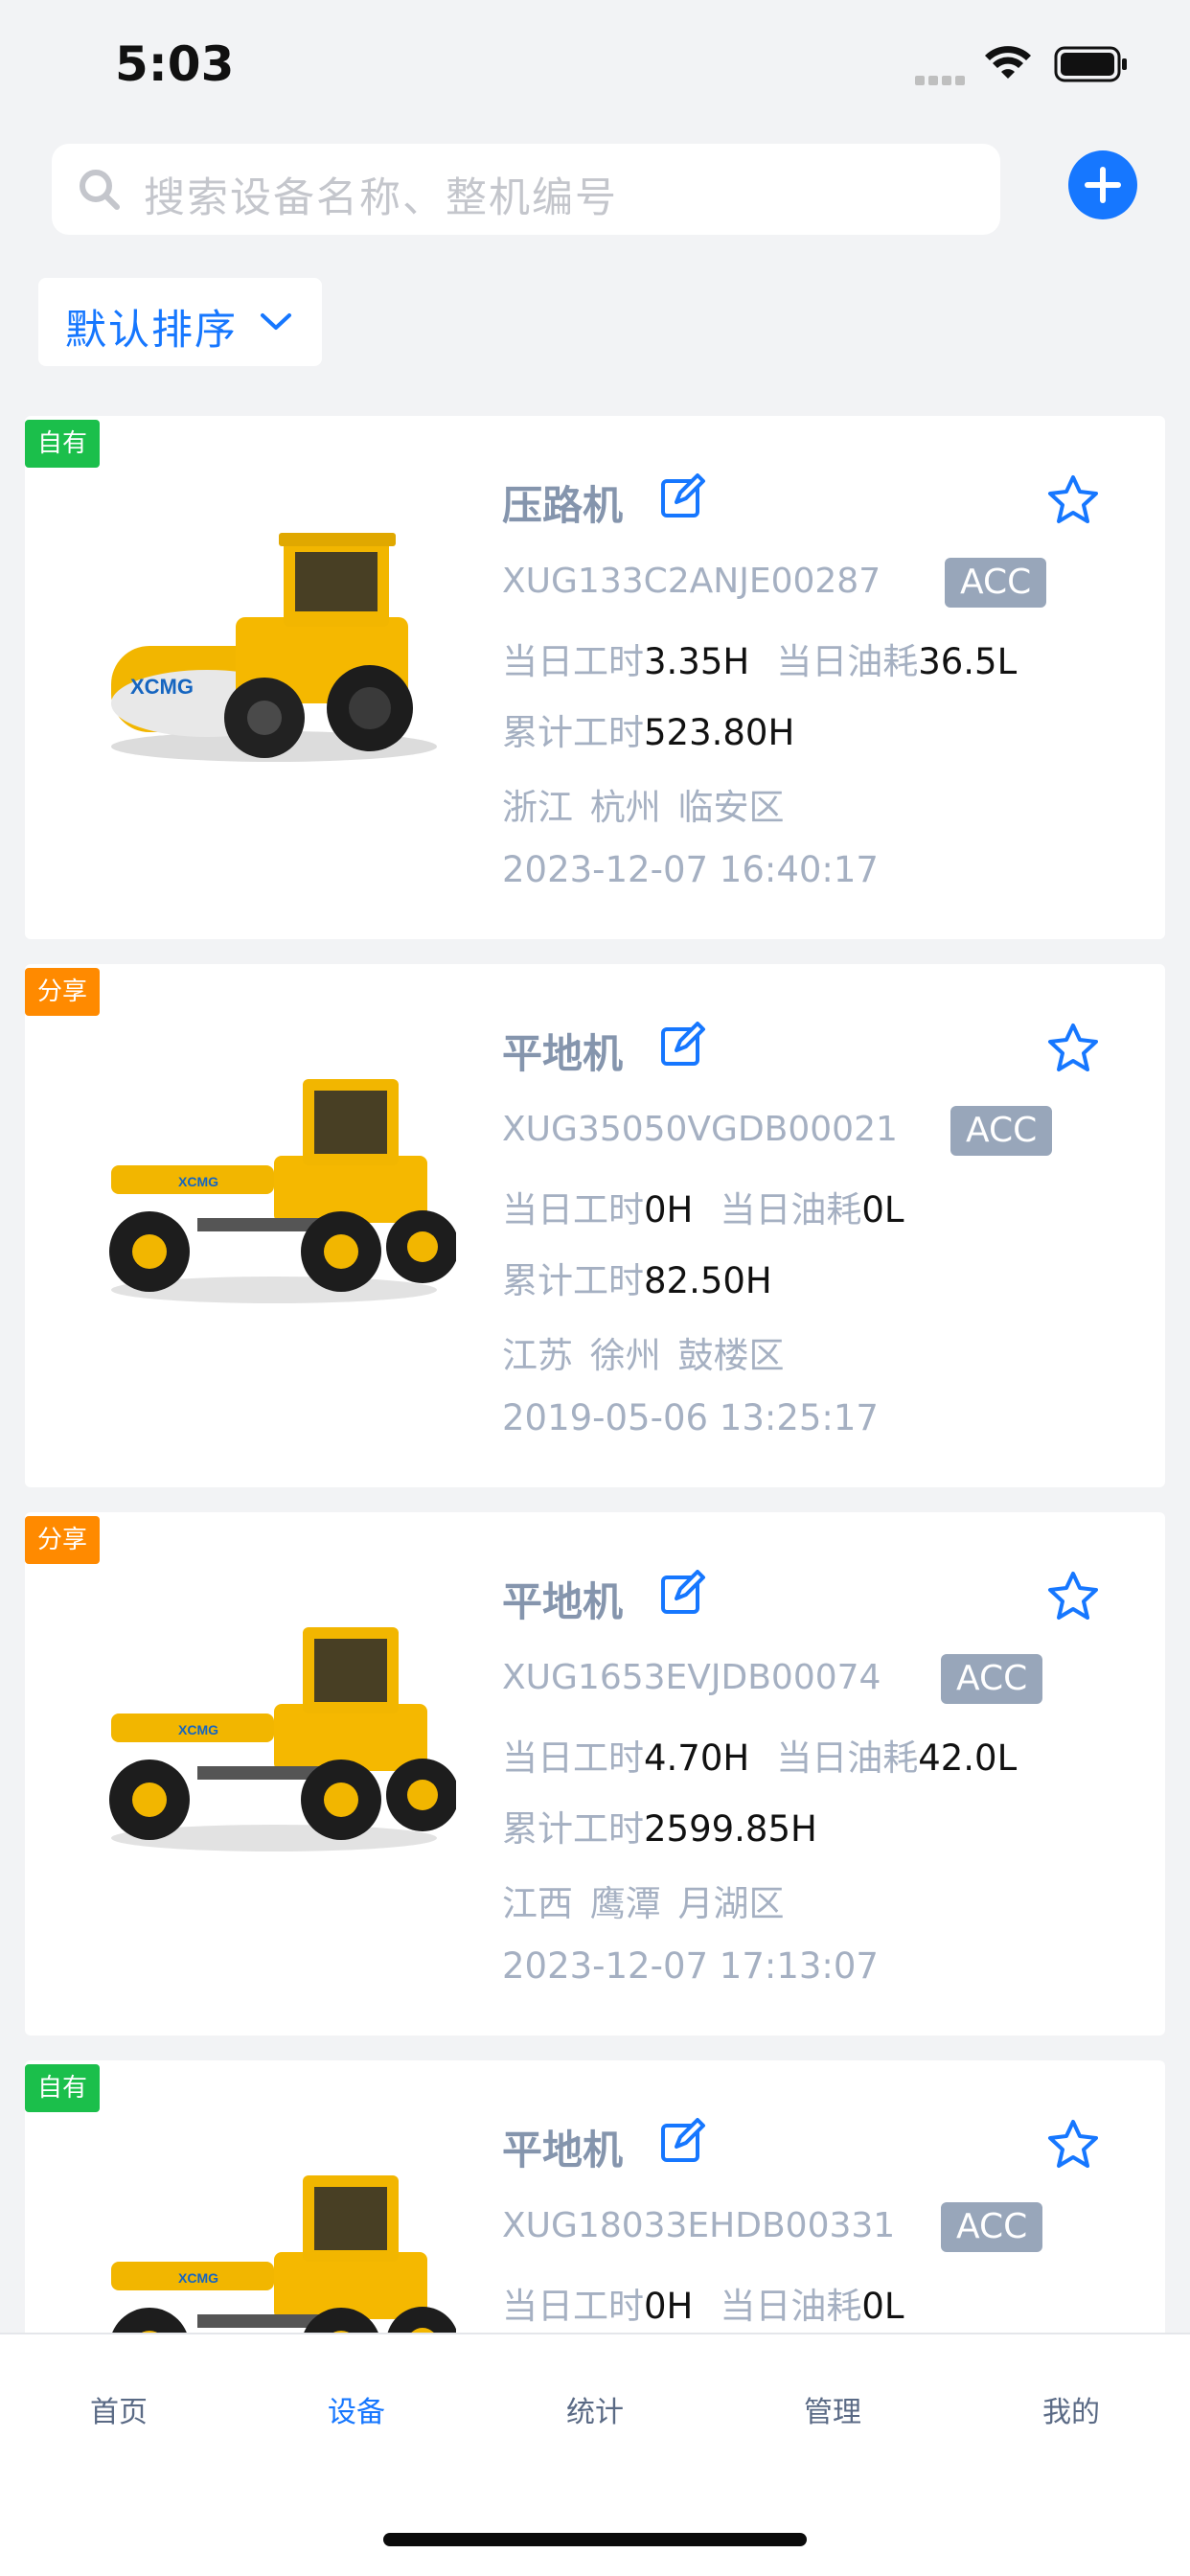 This screenshot has height=2576, width=1190. What do you see at coordinates (1071, 2409) in the screenshot?
I see `tab-profile: 我的` at bounding box center [1071, 2409].